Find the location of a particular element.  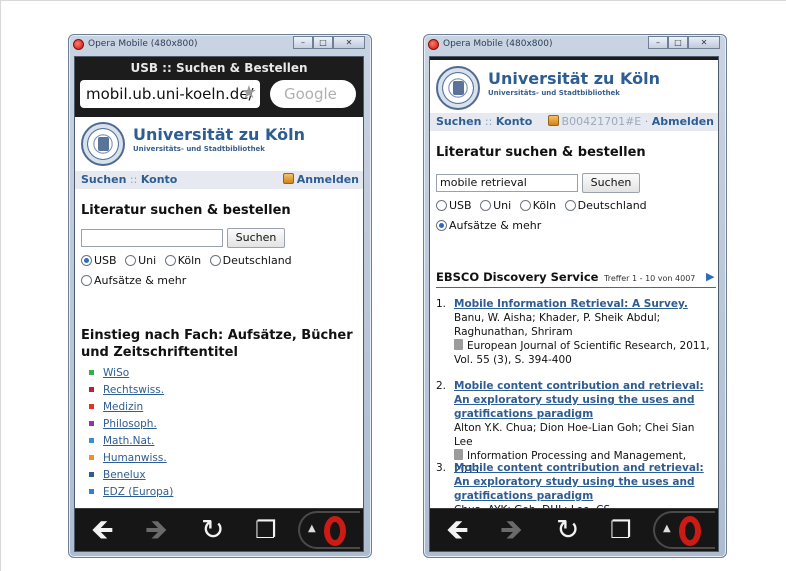

subject-item: Medizin is located at coordinates (131, 407).